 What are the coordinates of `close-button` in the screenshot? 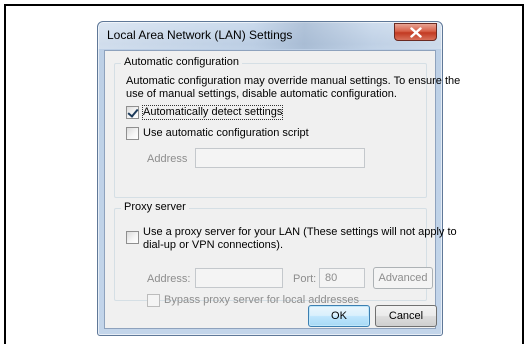 It's located at (415, 32).